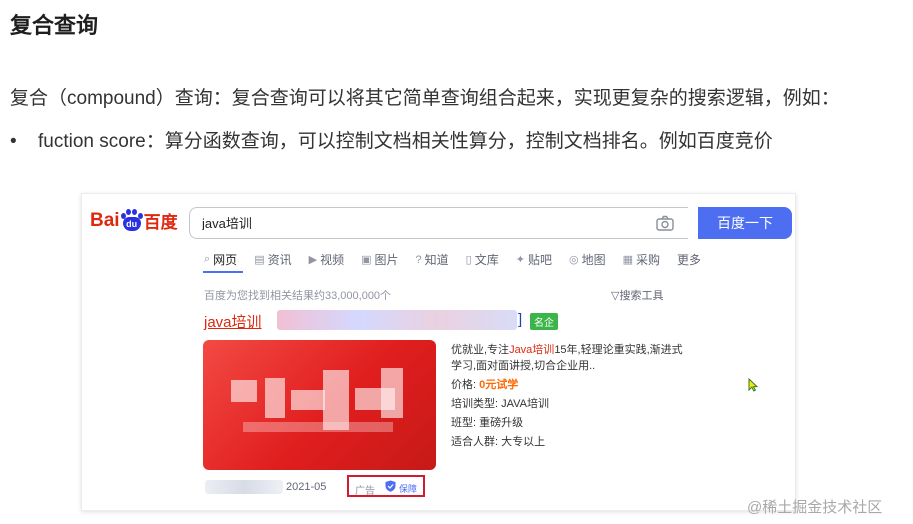 This screenshot has width=913, height=524. Describe the element at coordinates (815, 507) in the screenshot. I see `juejin-watermark: @稀土掘金技术社区` at that location.